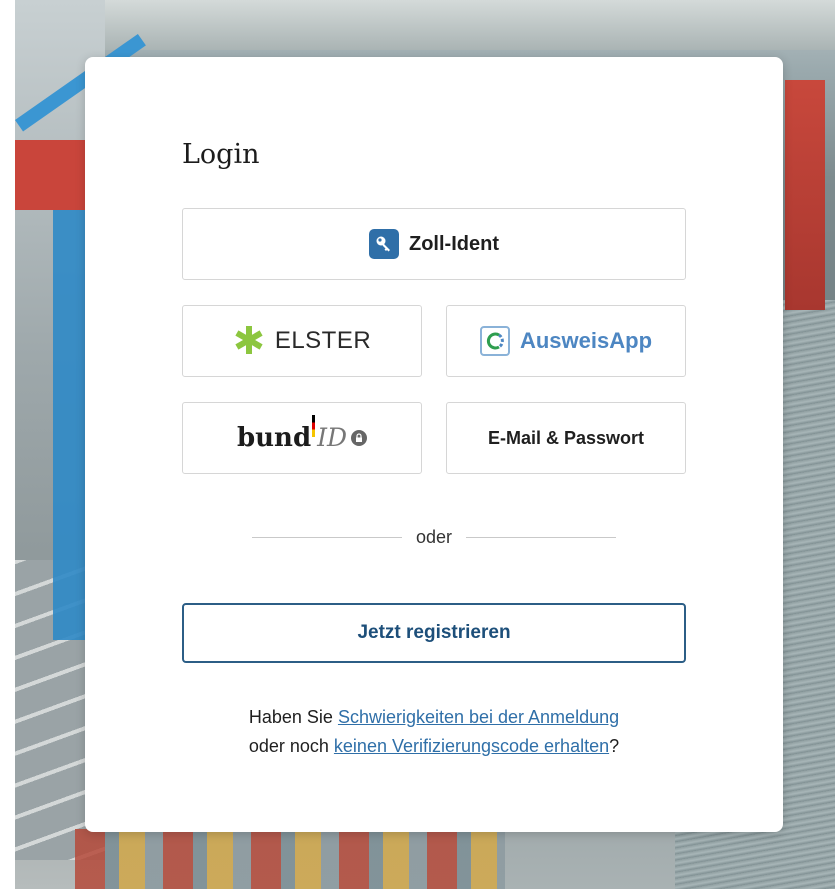  I want to click on divider: oder, so click(434, 537).